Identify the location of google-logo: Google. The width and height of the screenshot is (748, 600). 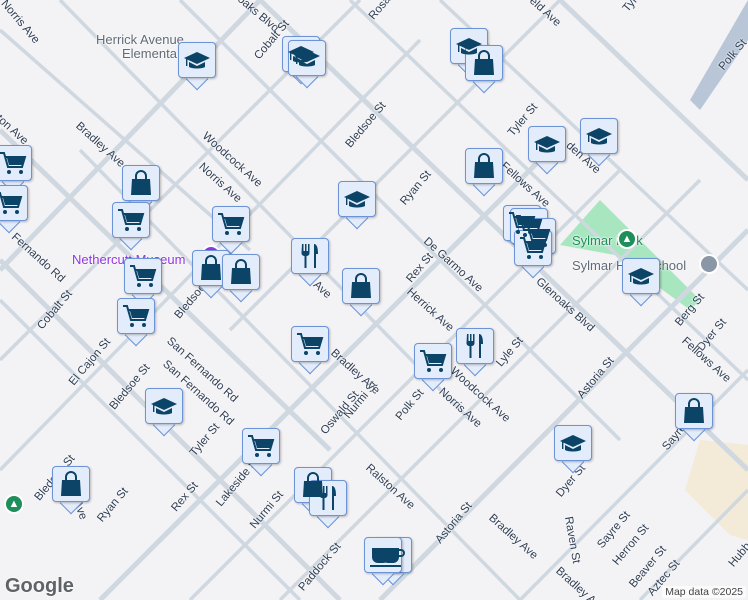
(39, 586).